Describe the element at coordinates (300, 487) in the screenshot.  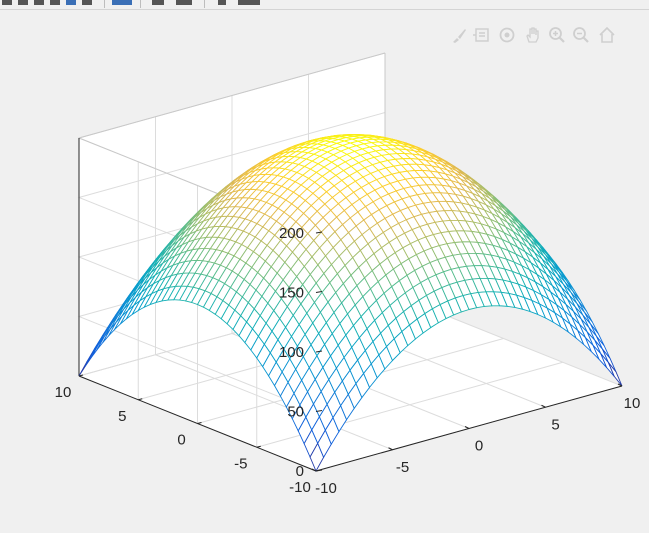
I see `y-tick-label: -10` at that location.